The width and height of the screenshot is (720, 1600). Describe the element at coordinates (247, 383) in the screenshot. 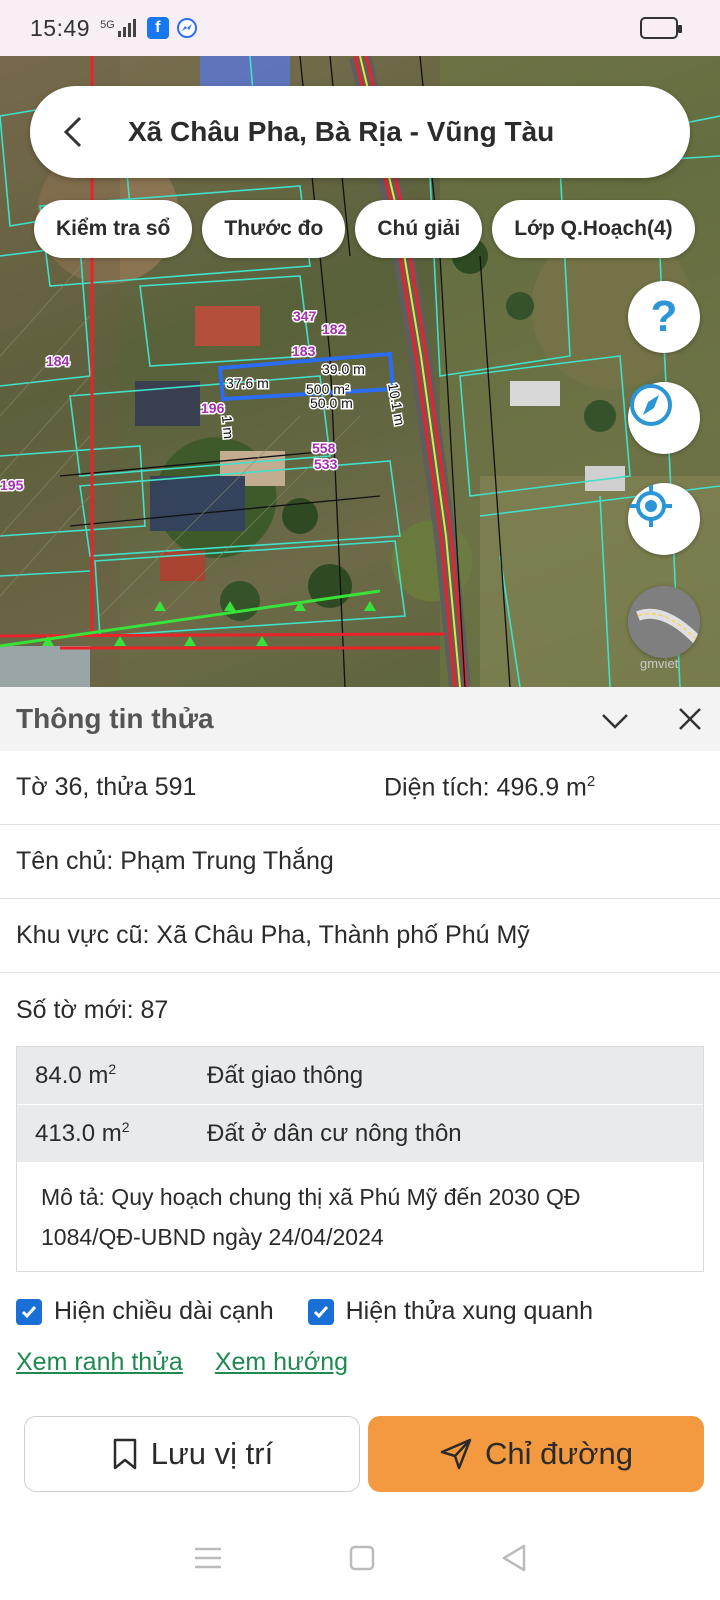

I see `edge-length-label: 37.6 m` at that location.